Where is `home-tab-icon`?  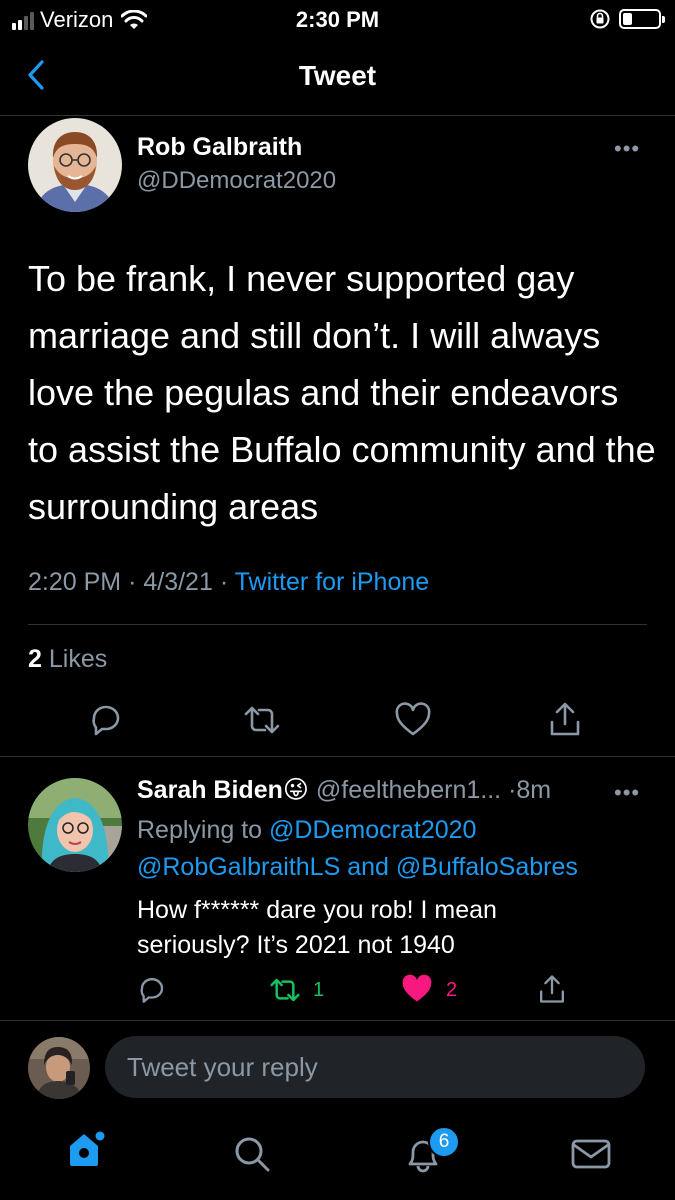
home-tab-icon is located at coordinates (86, 1148).